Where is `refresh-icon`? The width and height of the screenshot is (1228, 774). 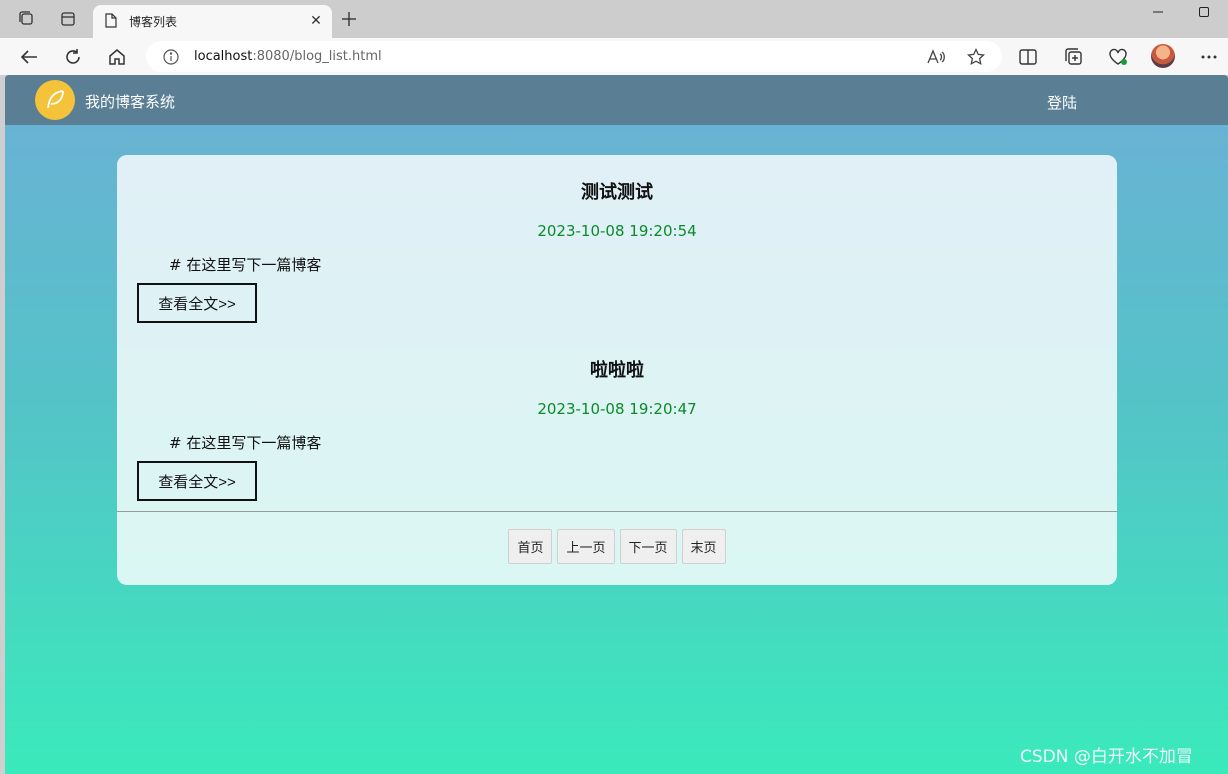 refresh-icon is located at coordinates (73, 57).